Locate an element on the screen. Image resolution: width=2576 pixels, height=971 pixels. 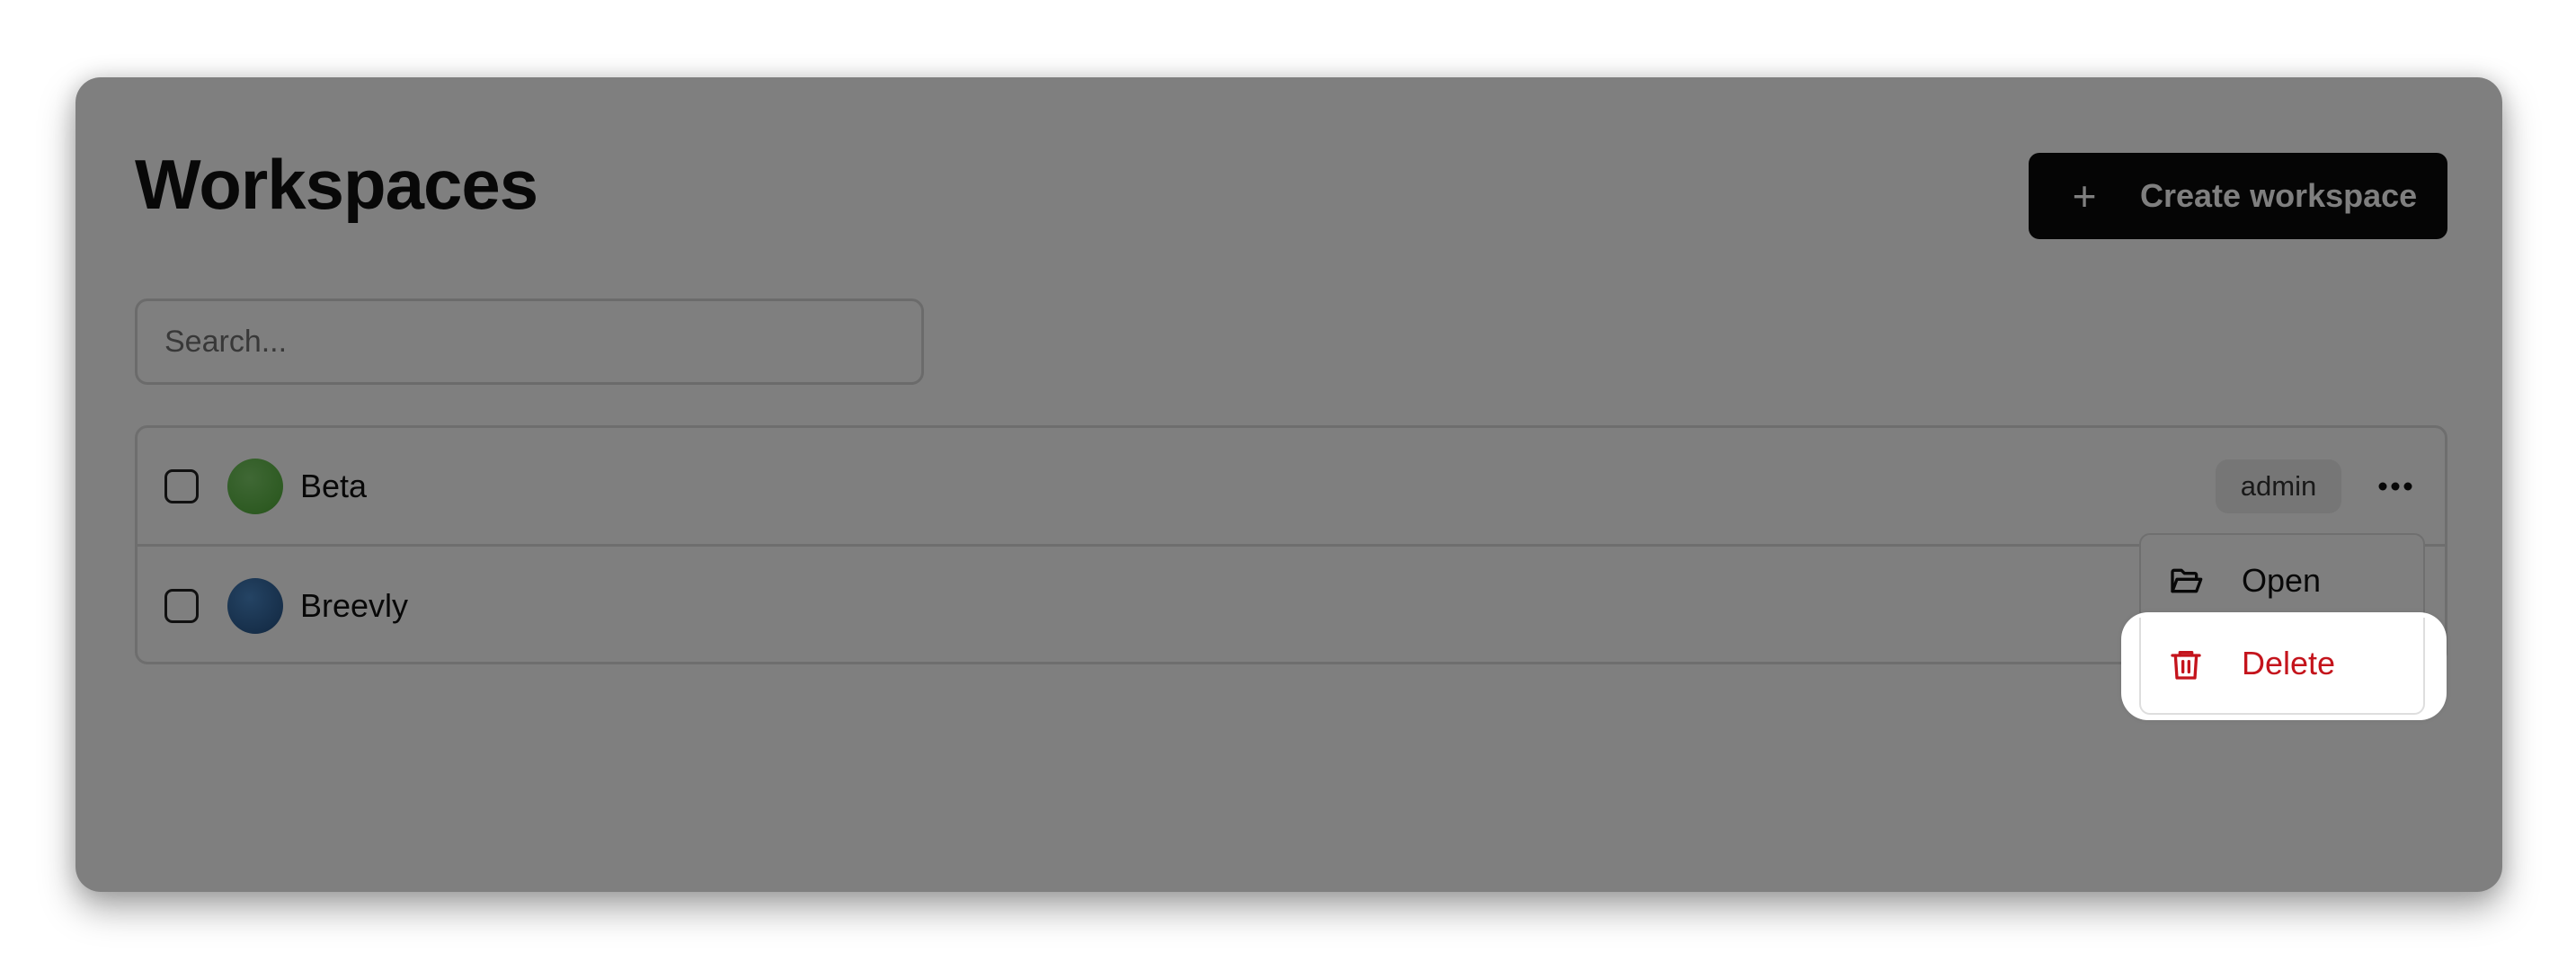
menu-item-delete-label: Delete is located at coordinates (2289, 663).